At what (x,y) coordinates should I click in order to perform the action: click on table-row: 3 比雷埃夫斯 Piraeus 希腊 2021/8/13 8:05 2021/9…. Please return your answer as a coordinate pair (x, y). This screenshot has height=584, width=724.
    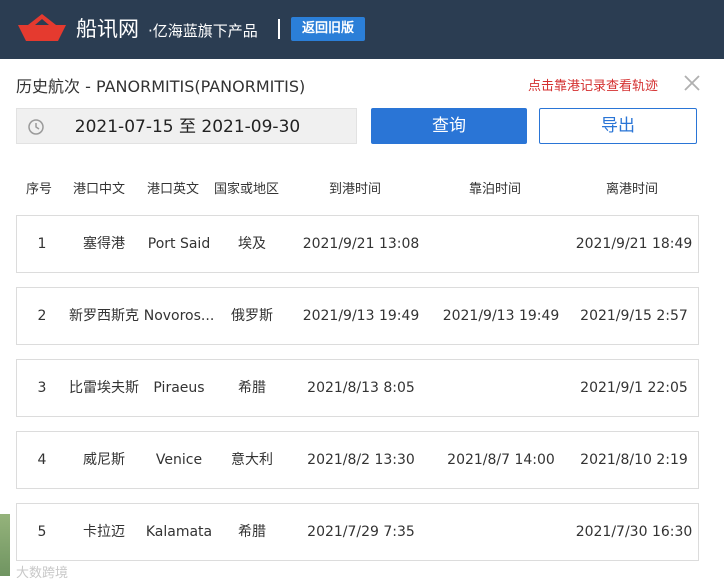
    Looking at the image, I should click on (357, 388).